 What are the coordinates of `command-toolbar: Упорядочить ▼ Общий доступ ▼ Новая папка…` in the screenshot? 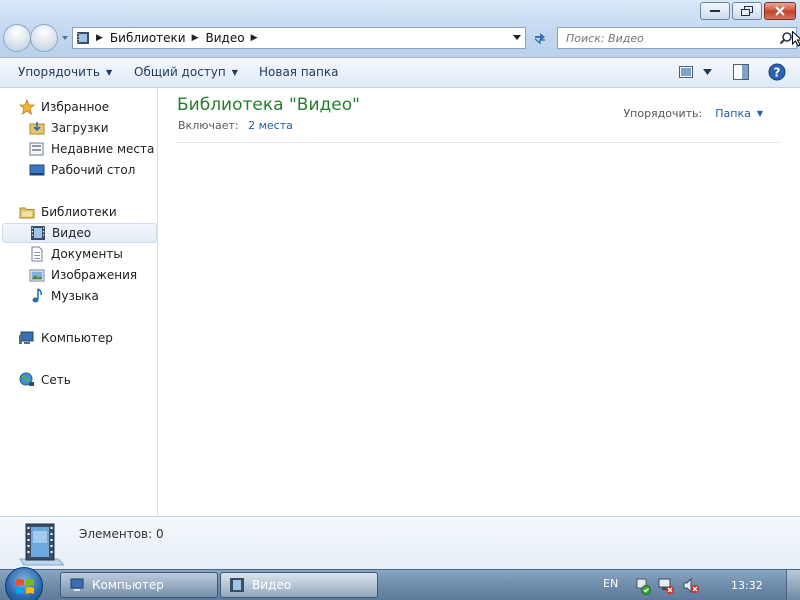 It's located at (400, 73).